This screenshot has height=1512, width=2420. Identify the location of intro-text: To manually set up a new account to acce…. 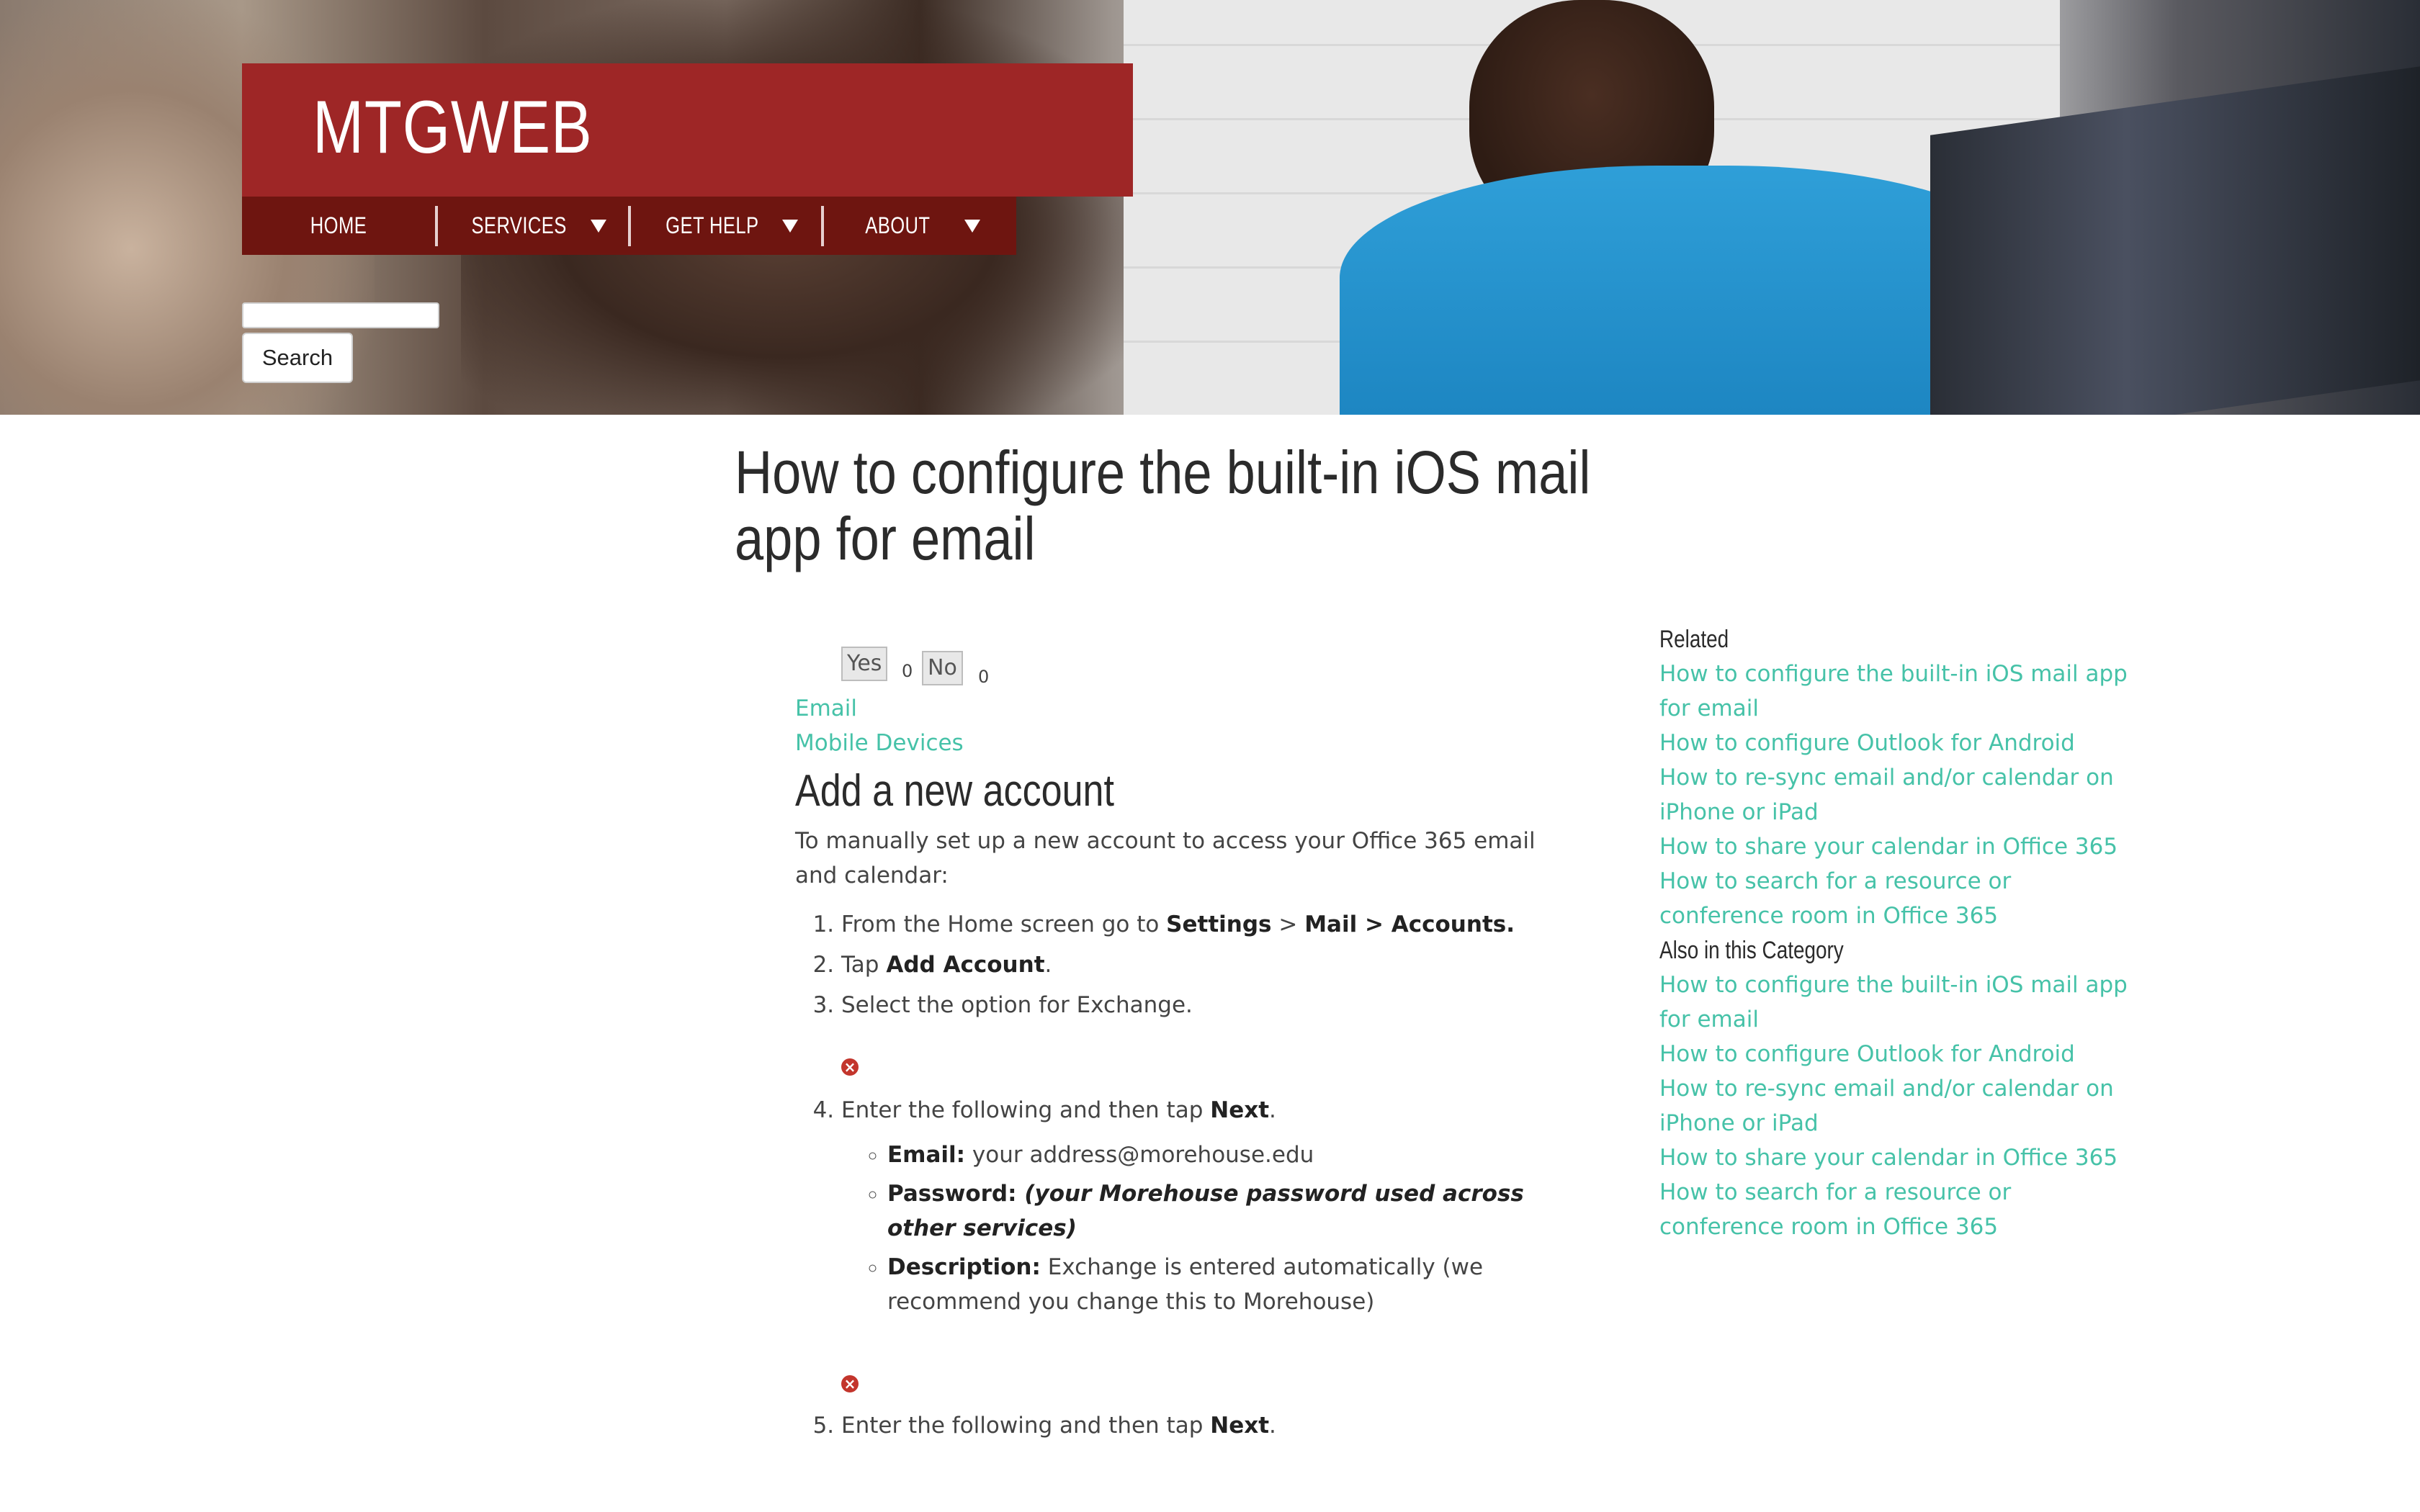
(1165, 858).